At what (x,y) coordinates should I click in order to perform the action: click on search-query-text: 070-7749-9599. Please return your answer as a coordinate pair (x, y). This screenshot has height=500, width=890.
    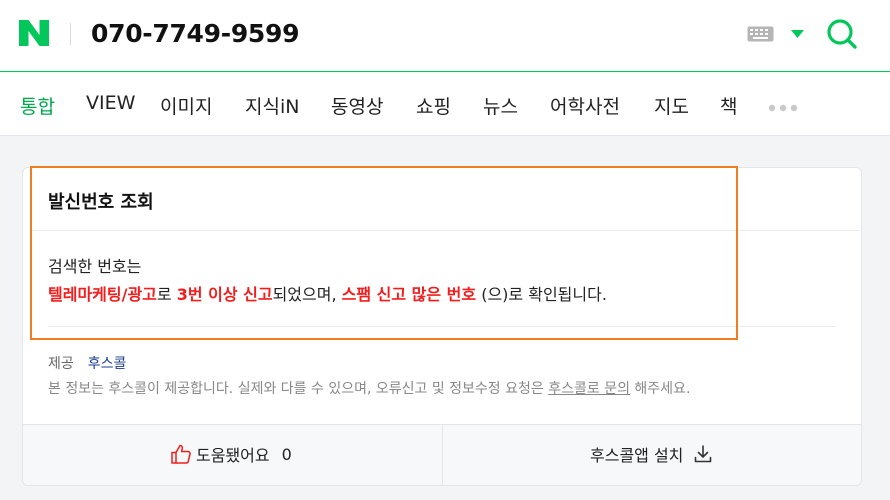
    Looking at the image, I should click on (195, 33).